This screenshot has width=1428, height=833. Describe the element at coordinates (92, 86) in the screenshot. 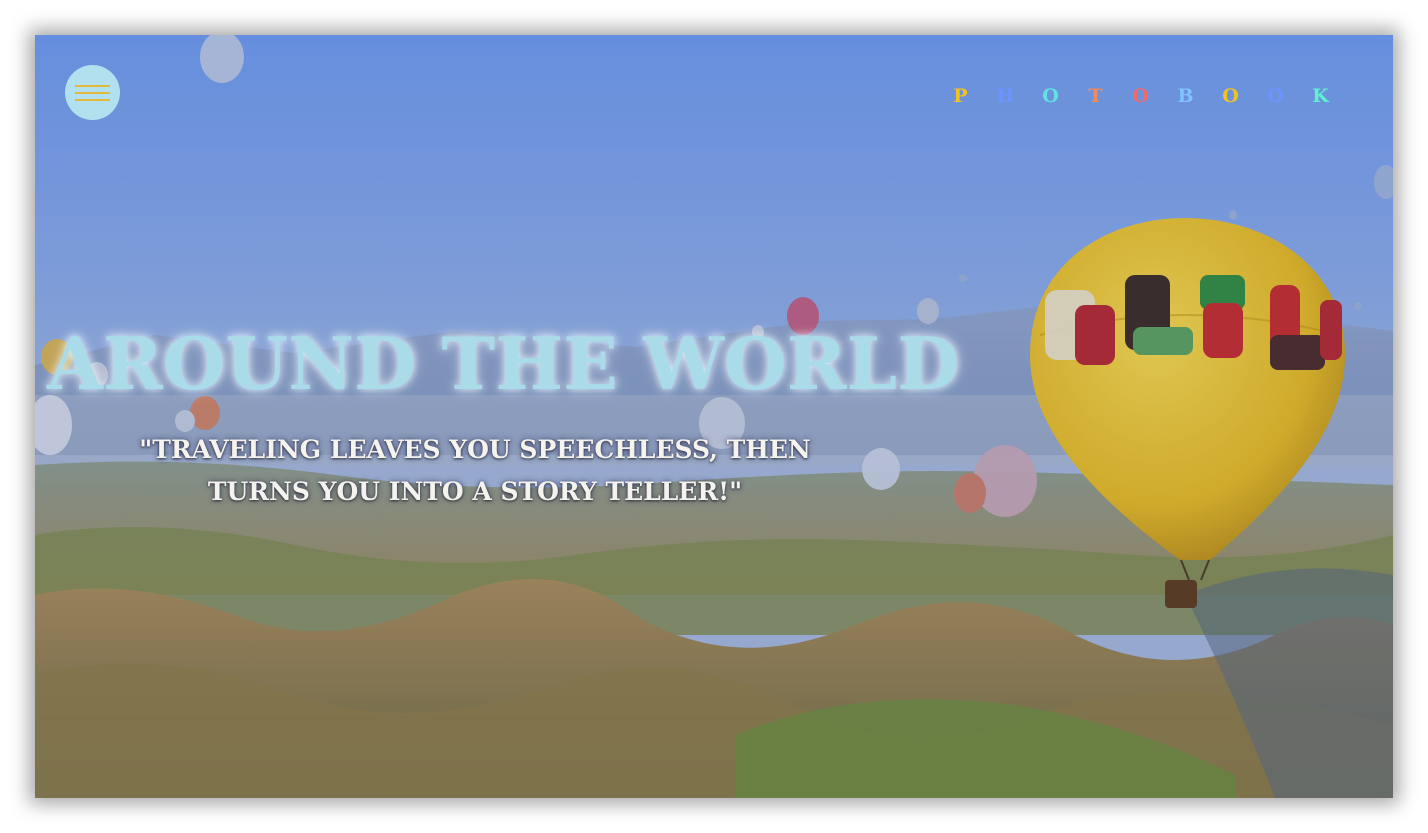

I see `hamburger-menu-icon` at that location.